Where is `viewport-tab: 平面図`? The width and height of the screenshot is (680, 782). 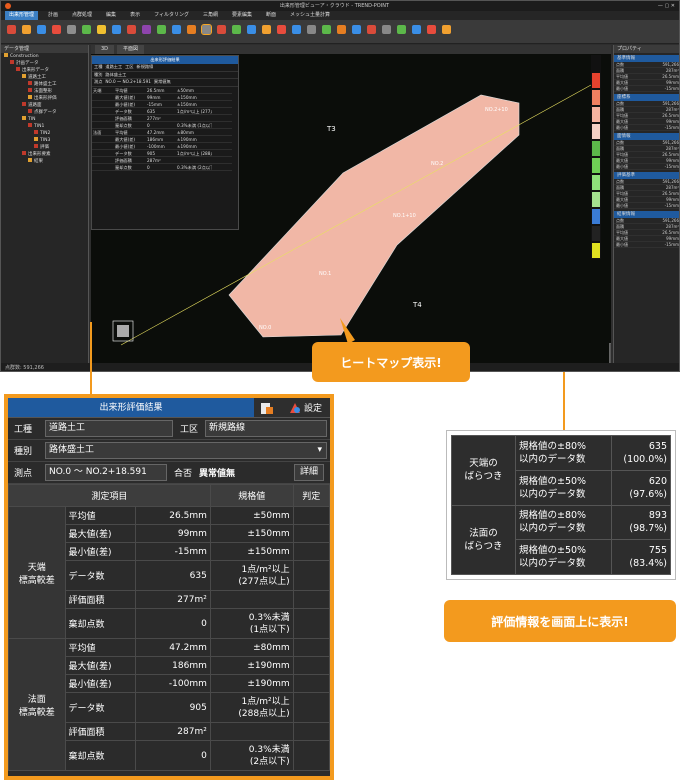
viewport-tab: 平面図 is located at coordinates (131, 49).